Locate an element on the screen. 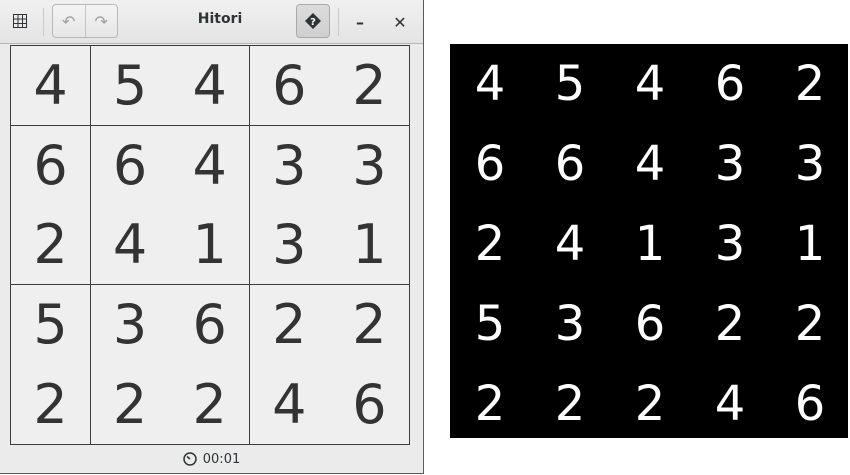  close-button: ✕ is located at coordinates (400, 22).